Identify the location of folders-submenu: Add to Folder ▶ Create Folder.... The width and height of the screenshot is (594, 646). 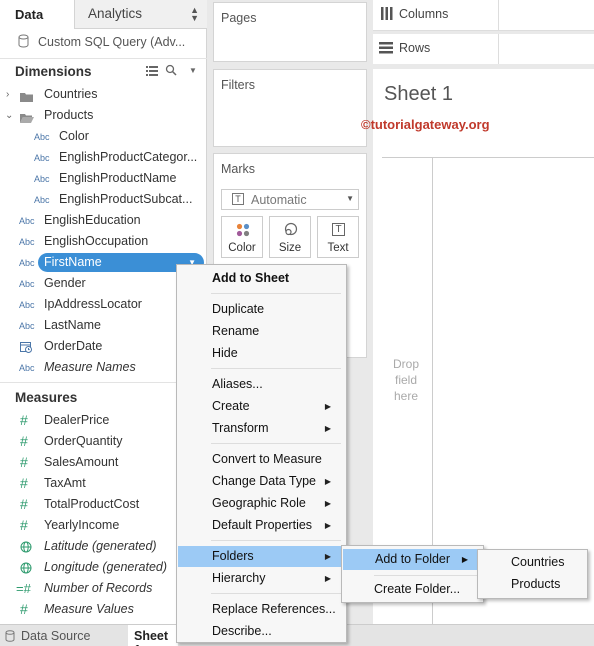
(412, 574).